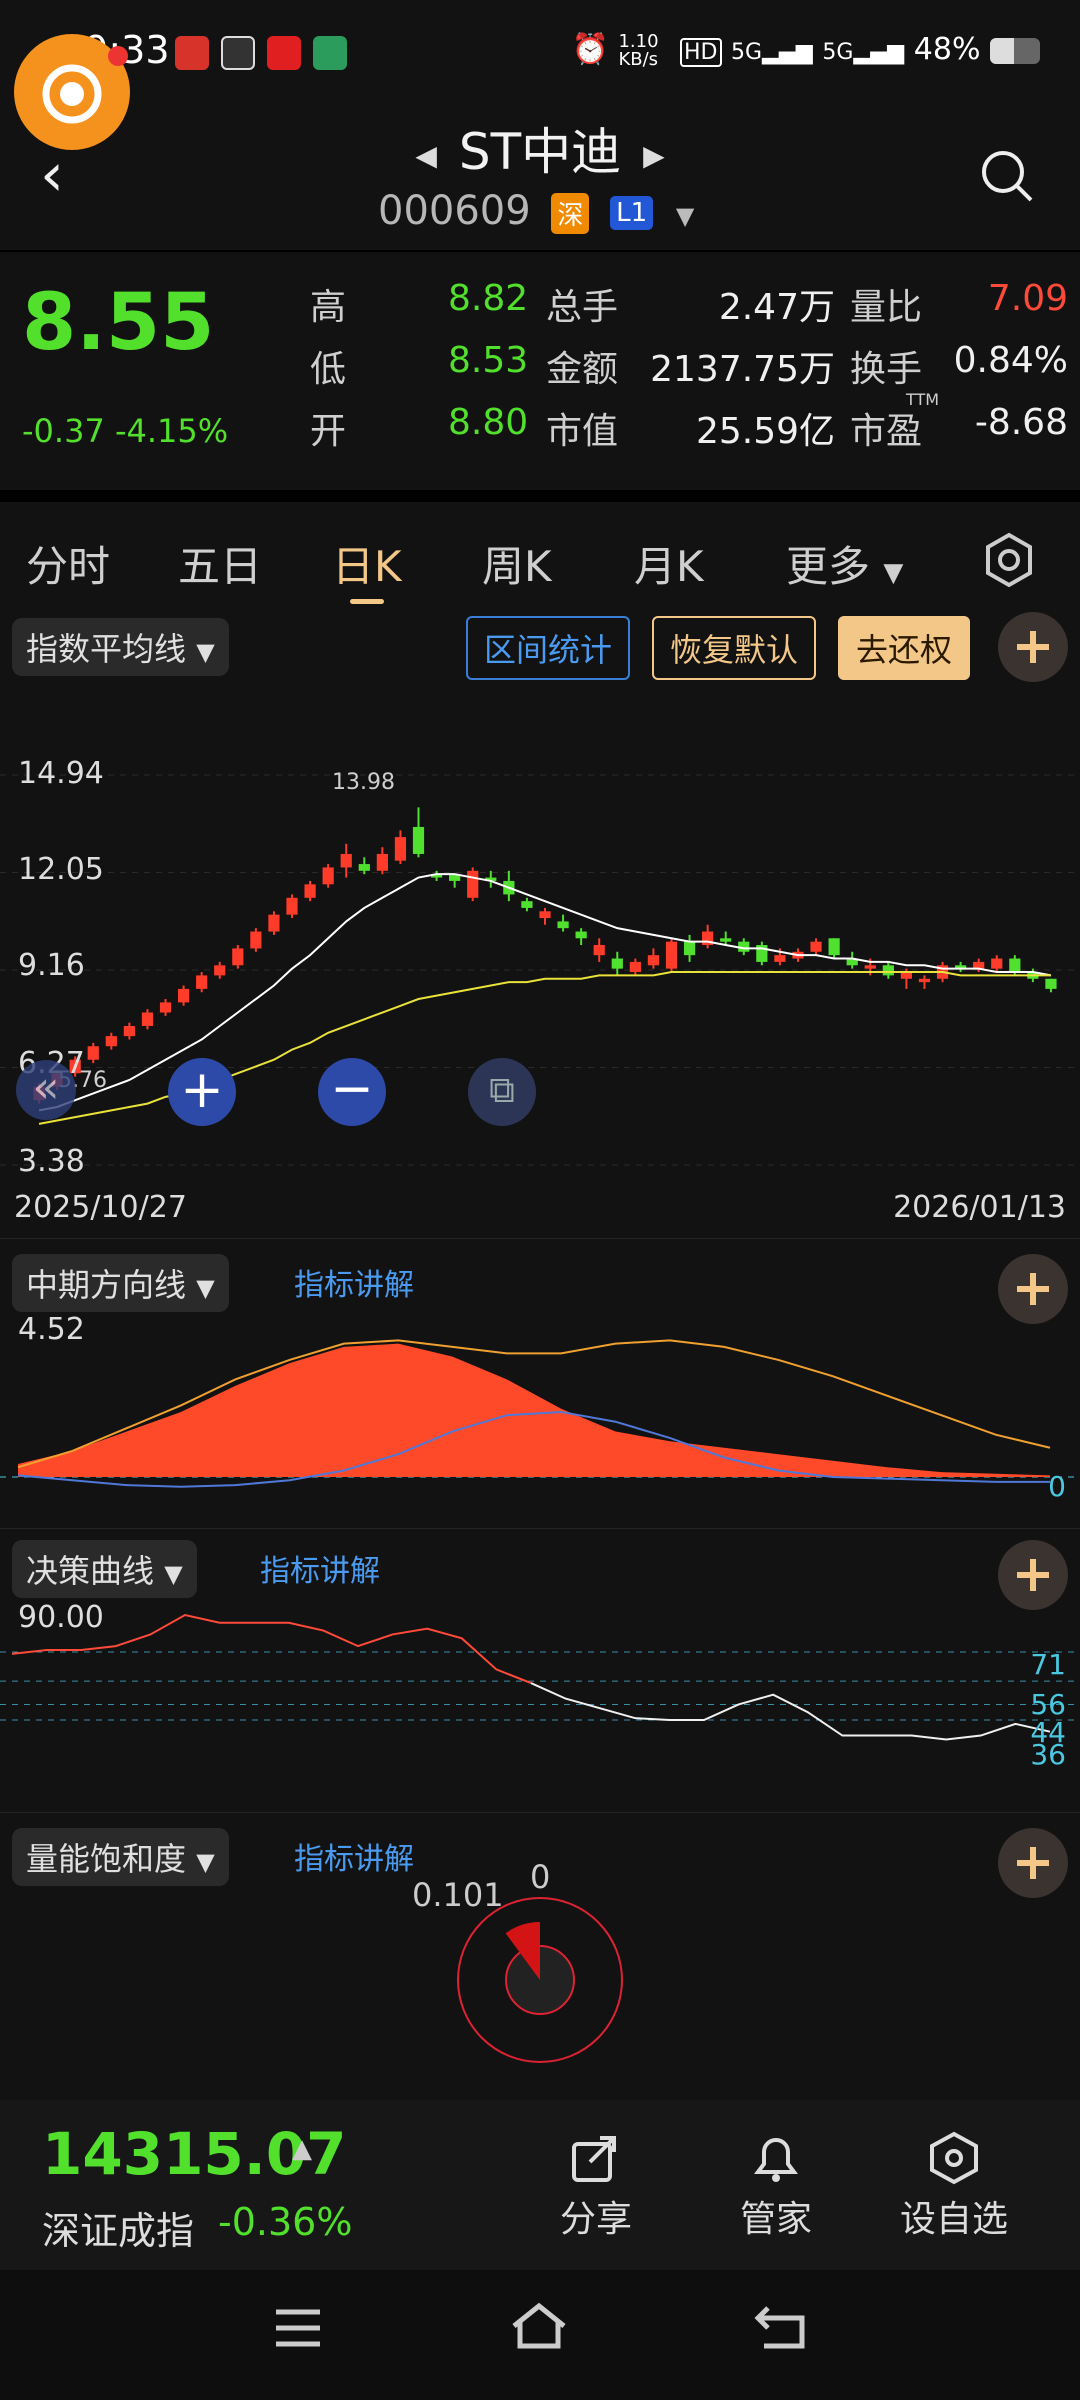  I want to click on expand-panel-4-icon, so click(1033, 1863).